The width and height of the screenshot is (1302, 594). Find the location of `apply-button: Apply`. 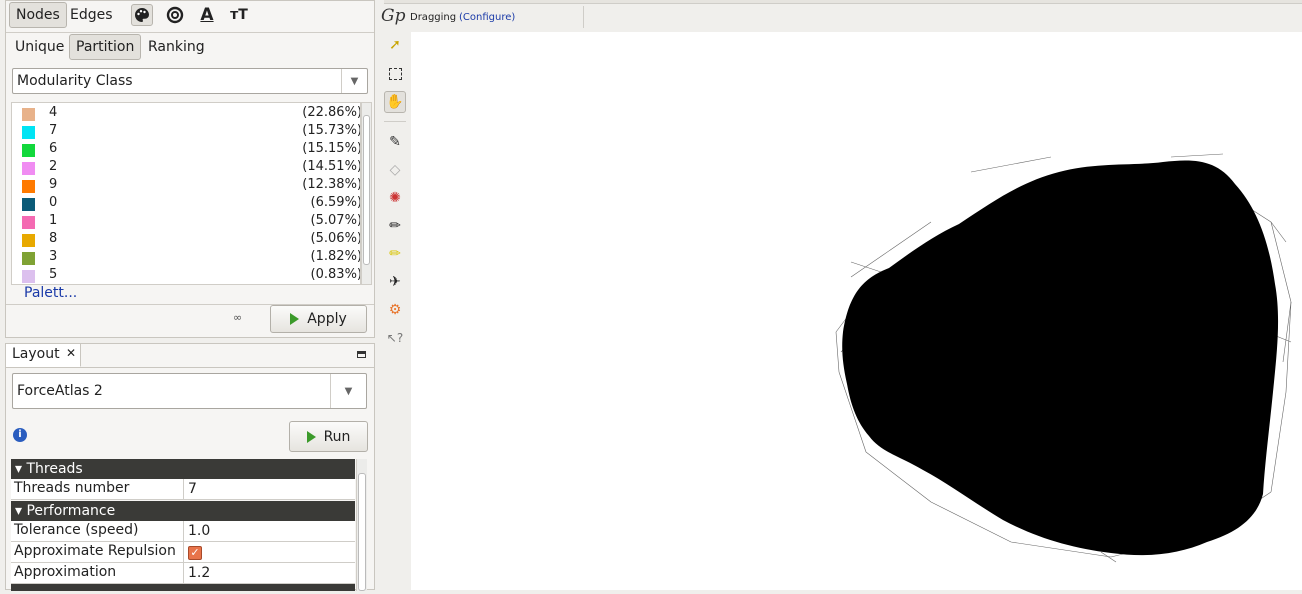

apply-button: Apply is located at coordinates (318, 319).